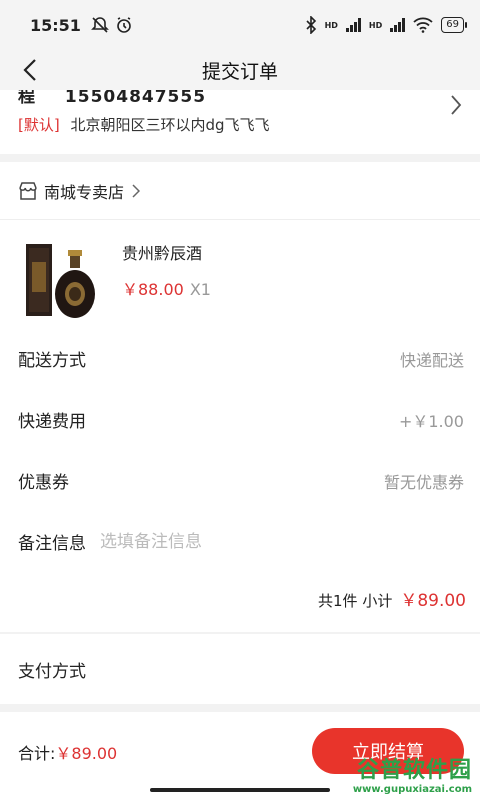 The image size is (480, 800). I want to click on watermark: 谷普软件园 www.gupuxiazai.com, so click(412, 773).